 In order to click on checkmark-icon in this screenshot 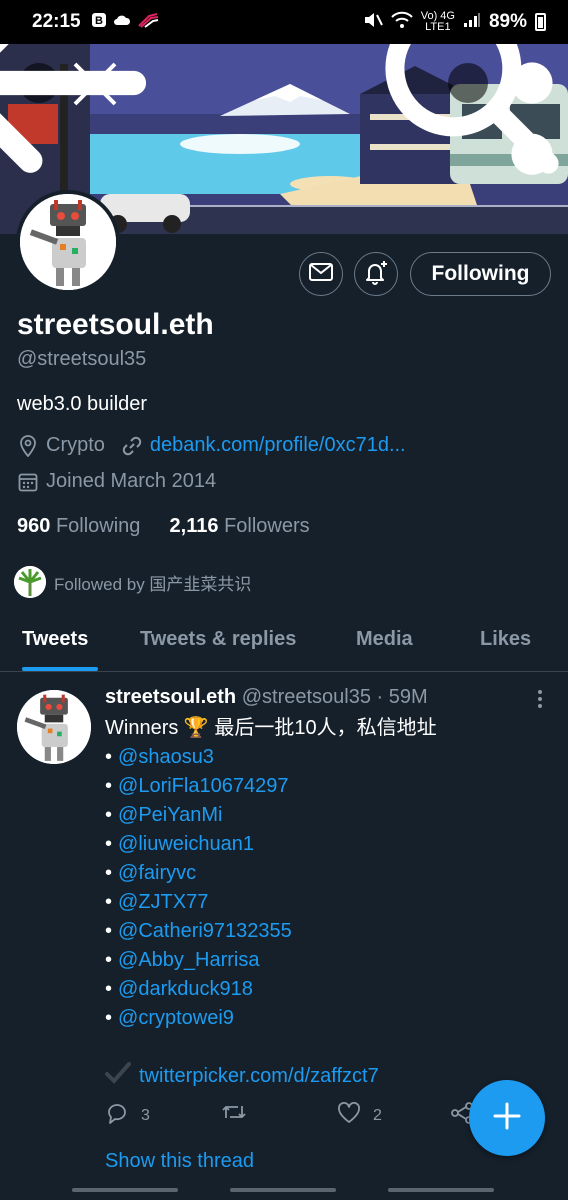, I will do `click(118, 1076)`.